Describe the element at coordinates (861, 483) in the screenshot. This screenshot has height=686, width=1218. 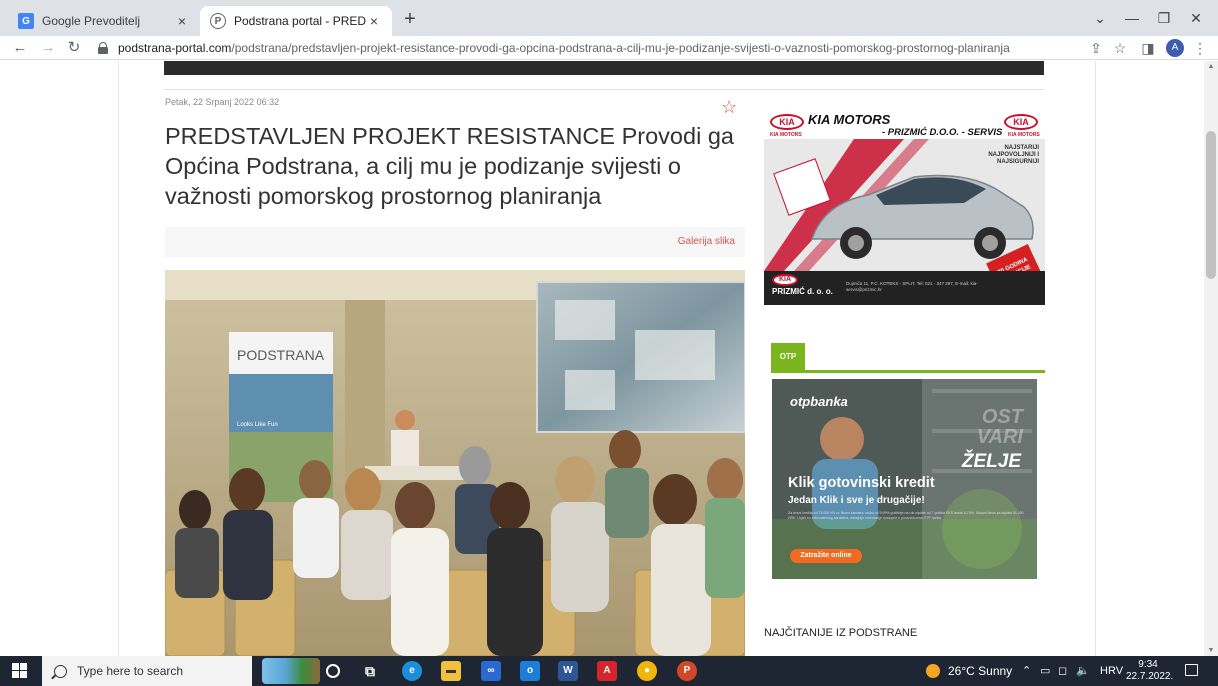
I see `otp-ad-title: Klik gotovinski kredit` at that location.